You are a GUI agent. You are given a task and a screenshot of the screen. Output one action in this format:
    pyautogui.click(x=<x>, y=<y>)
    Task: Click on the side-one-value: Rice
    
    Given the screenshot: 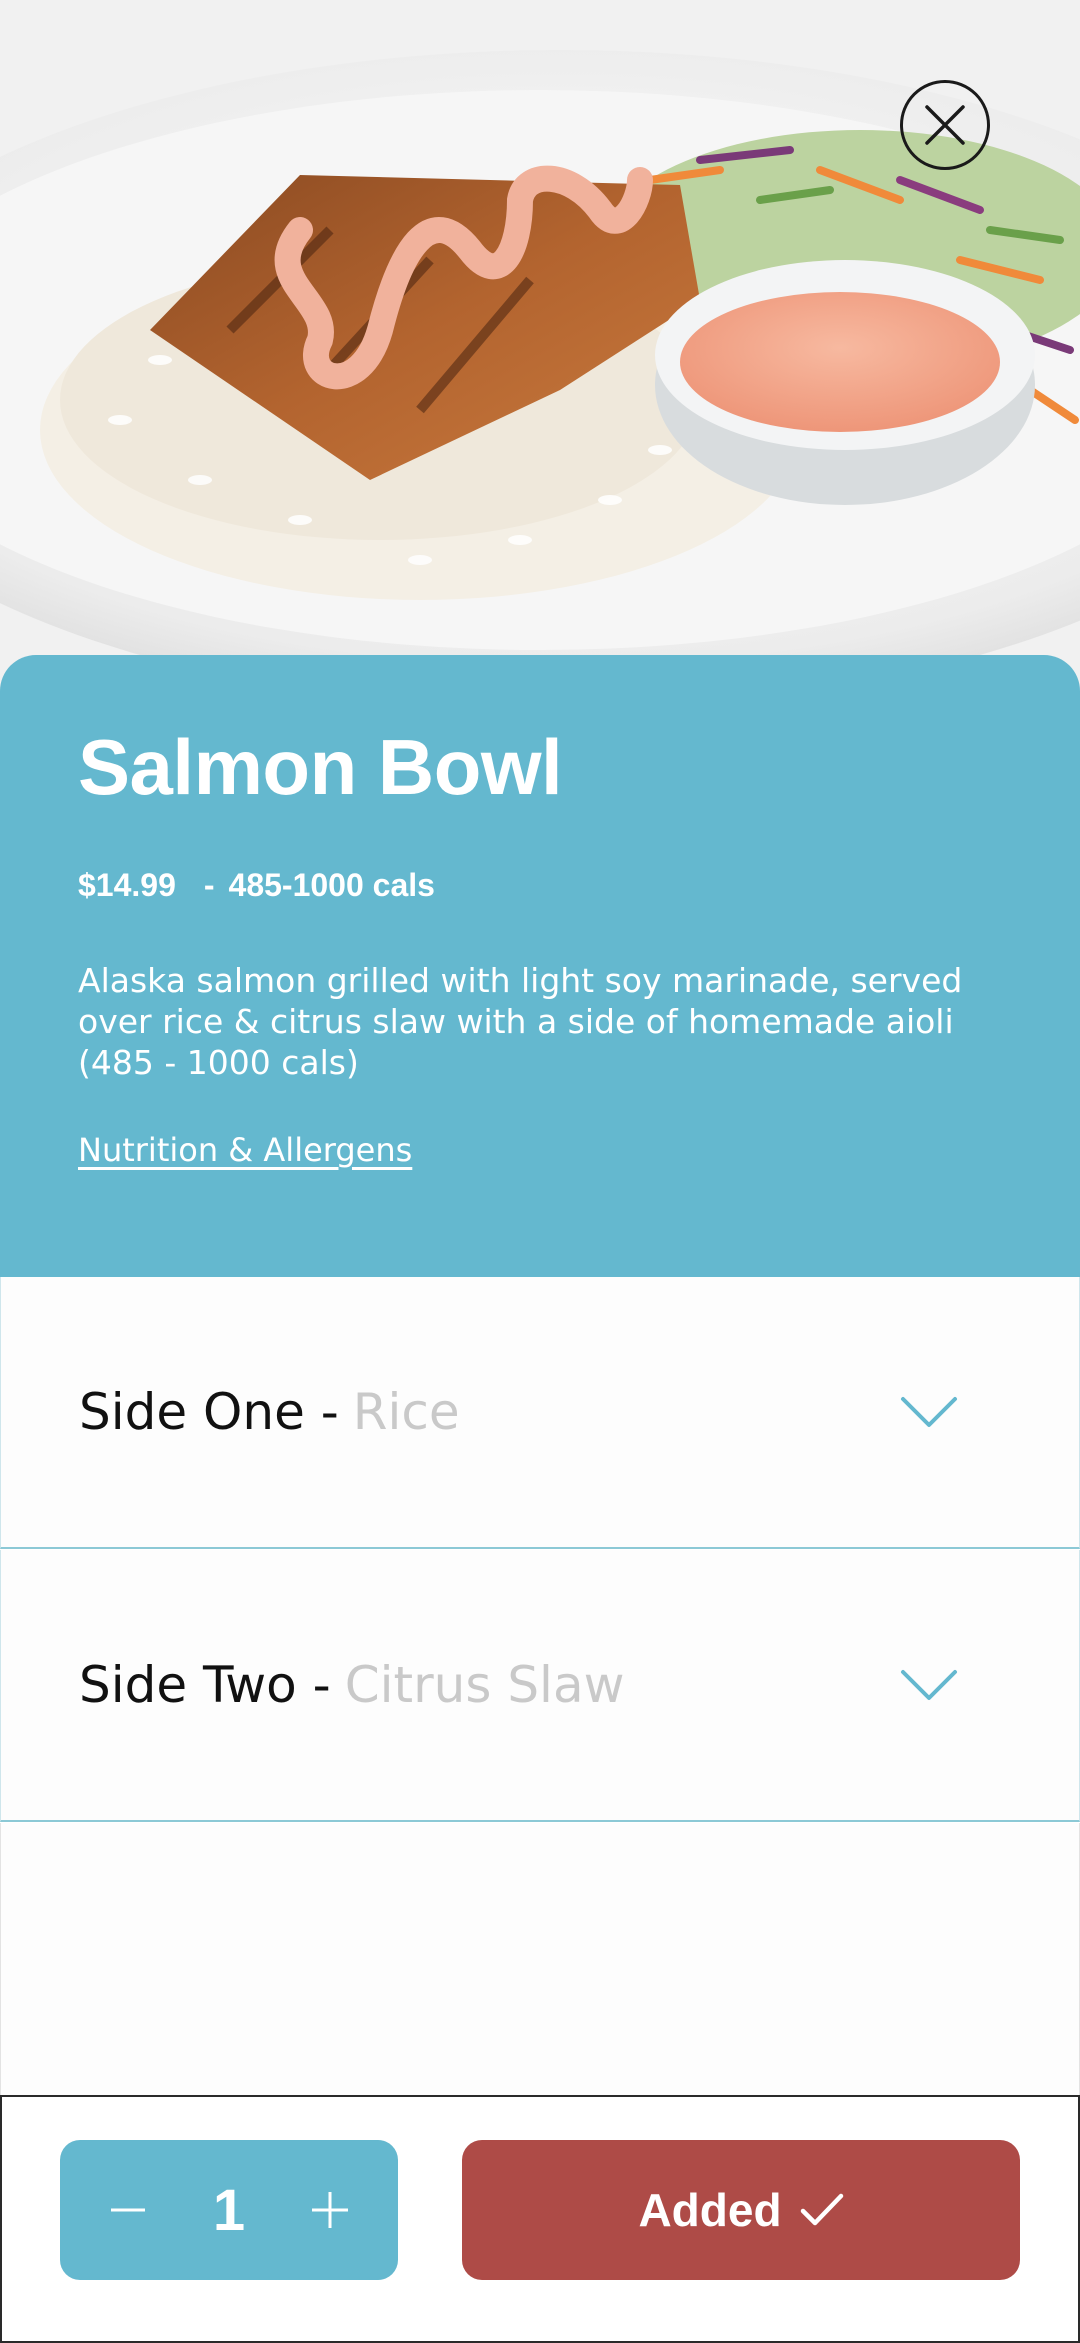 What is the action you would take?
    pyautogui.click(x=406, y=1412)
    